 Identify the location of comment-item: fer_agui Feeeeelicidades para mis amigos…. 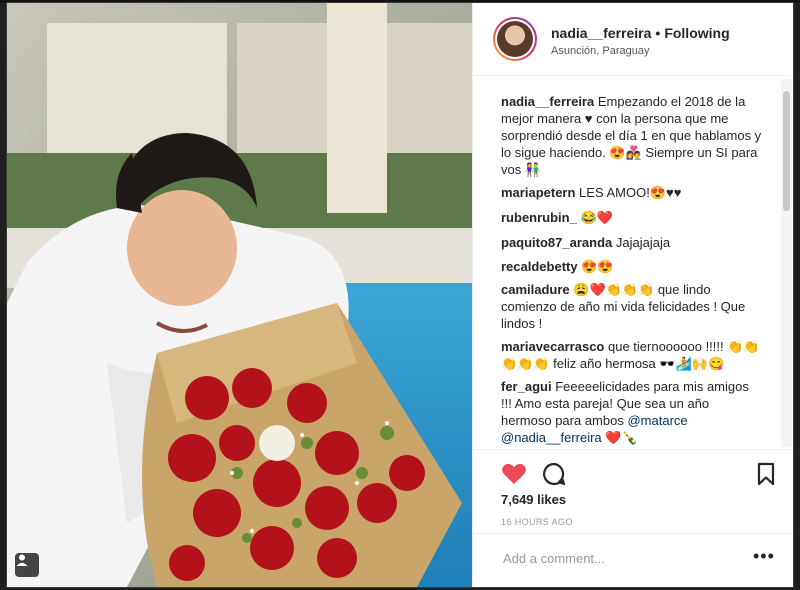
(632, 412).